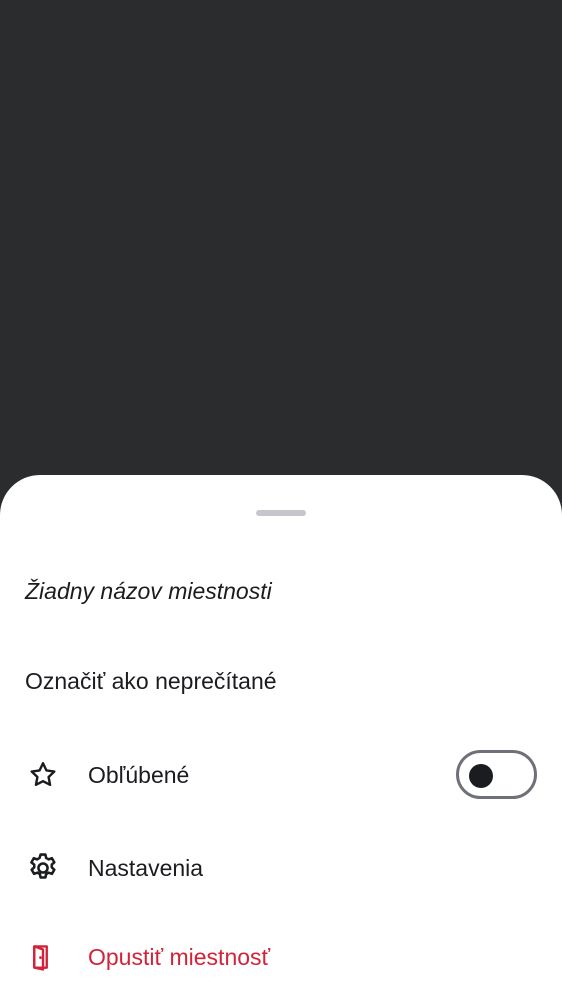 This screenshot has width=562, height=1000. What do you see at coordinates (146, 867) in the screenshot?
I see `settings-label: Nastavenia` at bounding box center [146, 867].